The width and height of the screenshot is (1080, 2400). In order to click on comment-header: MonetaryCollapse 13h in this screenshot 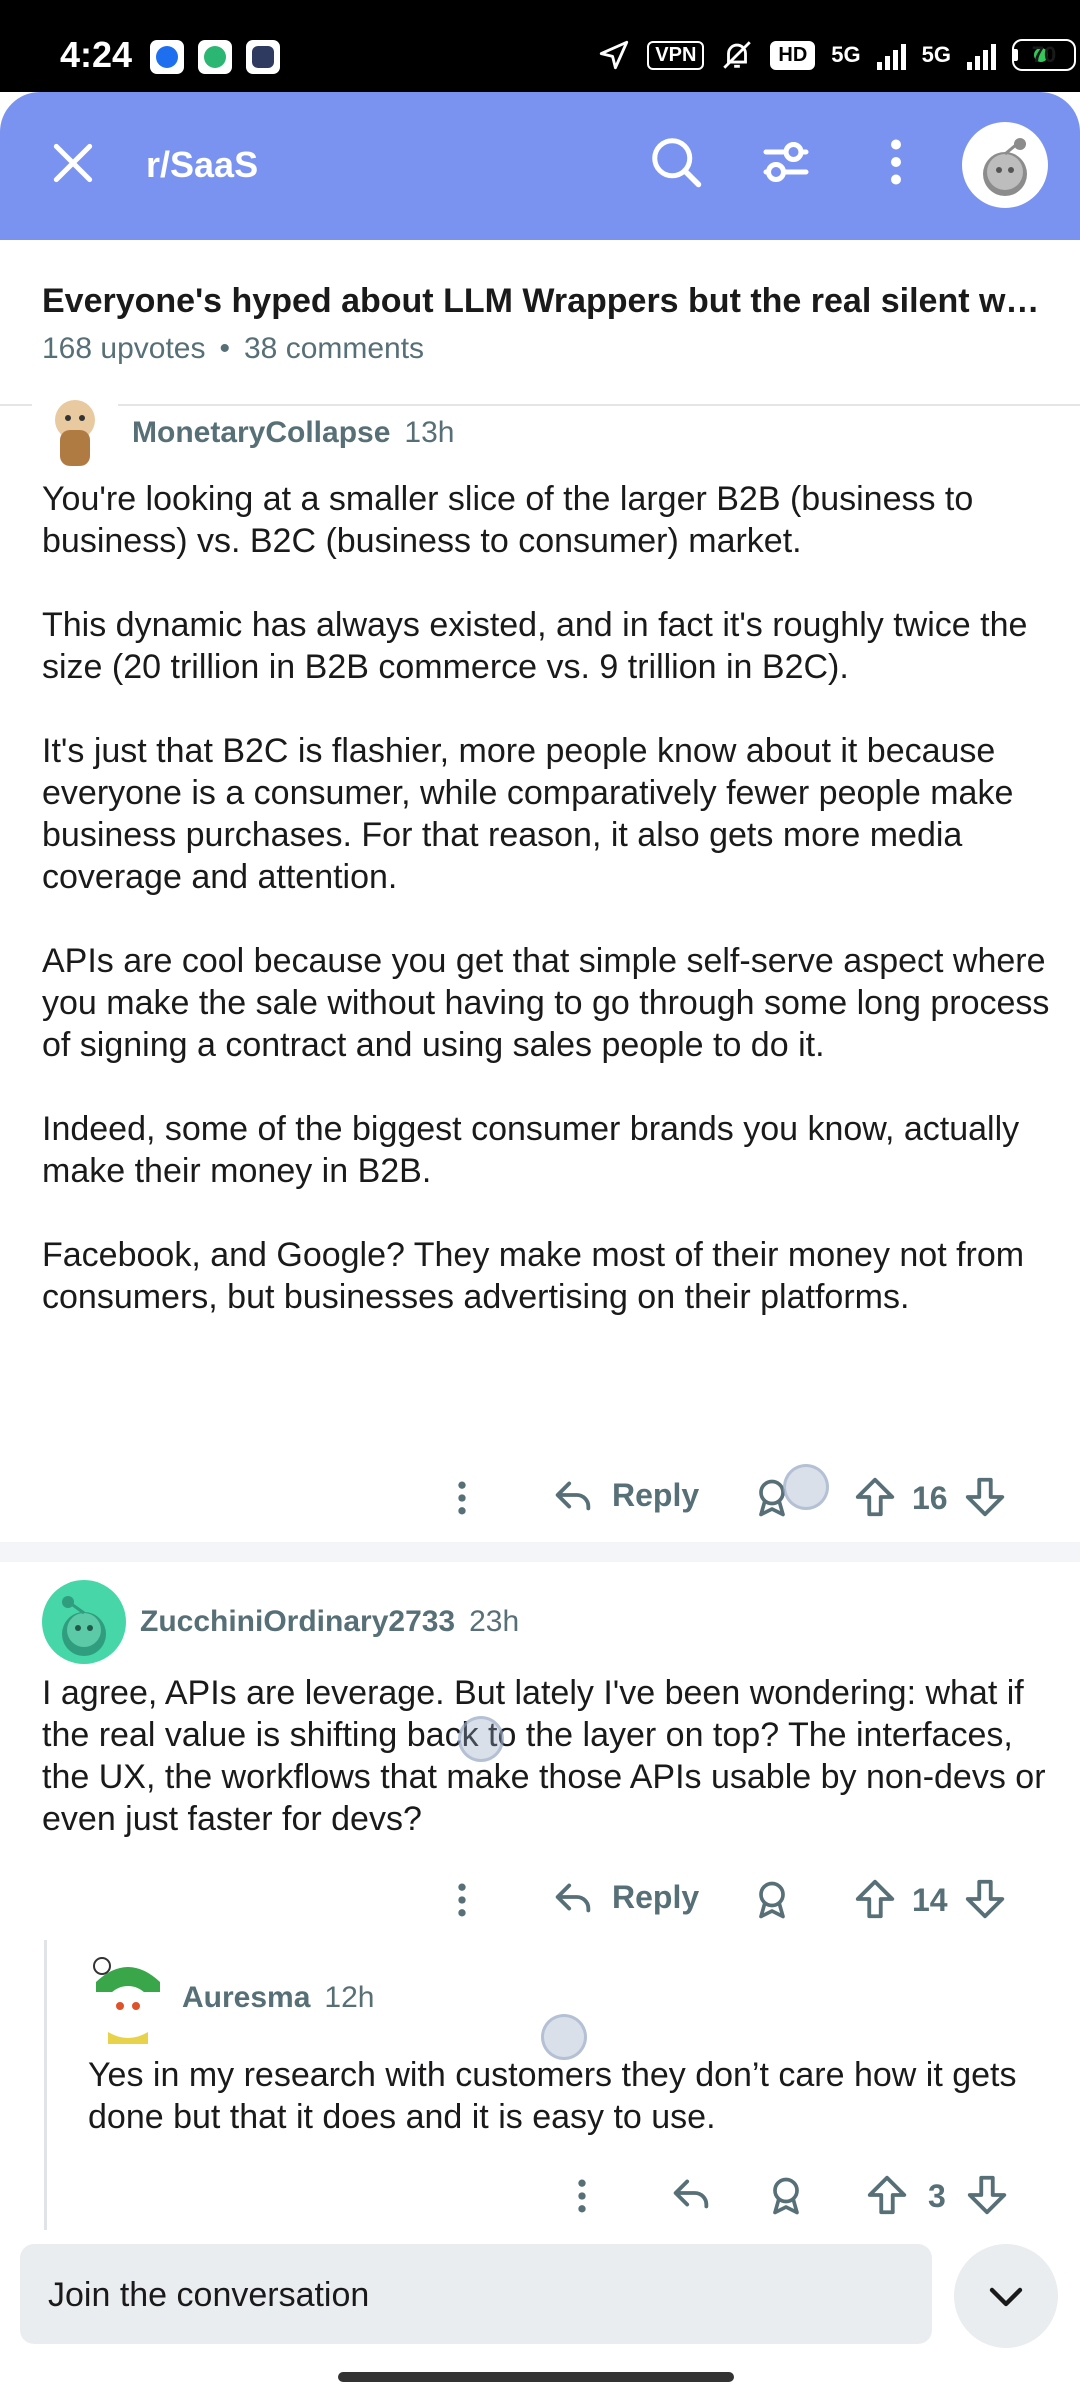, I will do `click(243, 433)`.